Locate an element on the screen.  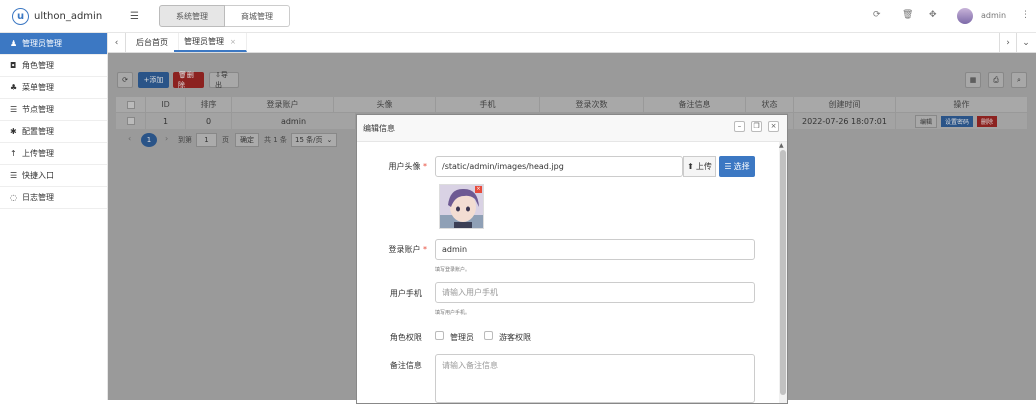
sidebar-item-log: ◌ 日志管理 is located at coordinates (53, 198).